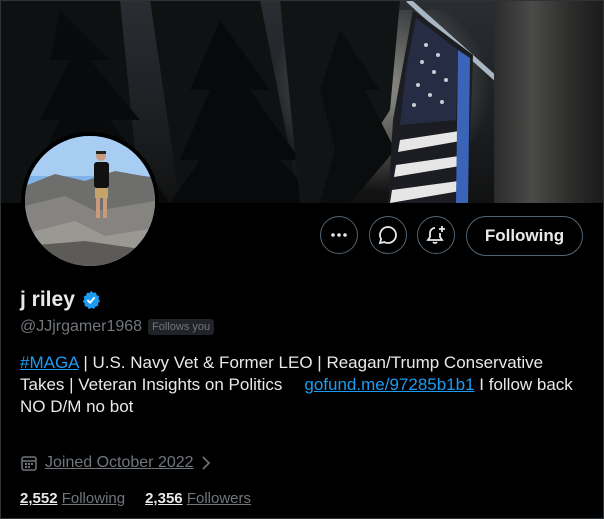 Image resolution: width=604 pixels, height=519 pixels. Describe the element at coordinates (549, 101) in the screenshot. I see `banner-tree-trunk` at that location.